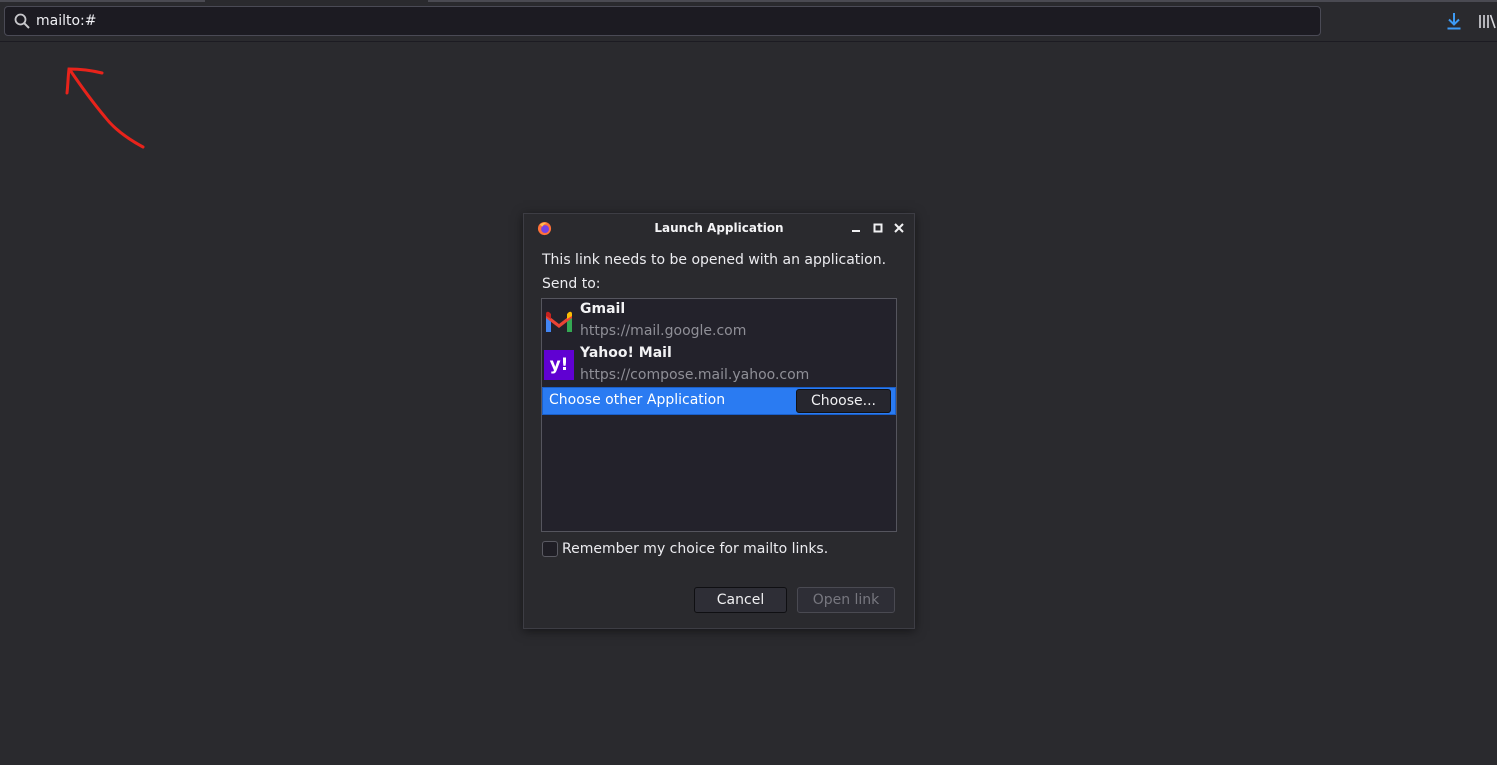 The image size is (1497, 765). I want to click on app-url: https://compose.mail.yahoo.com, so click(695, 375).